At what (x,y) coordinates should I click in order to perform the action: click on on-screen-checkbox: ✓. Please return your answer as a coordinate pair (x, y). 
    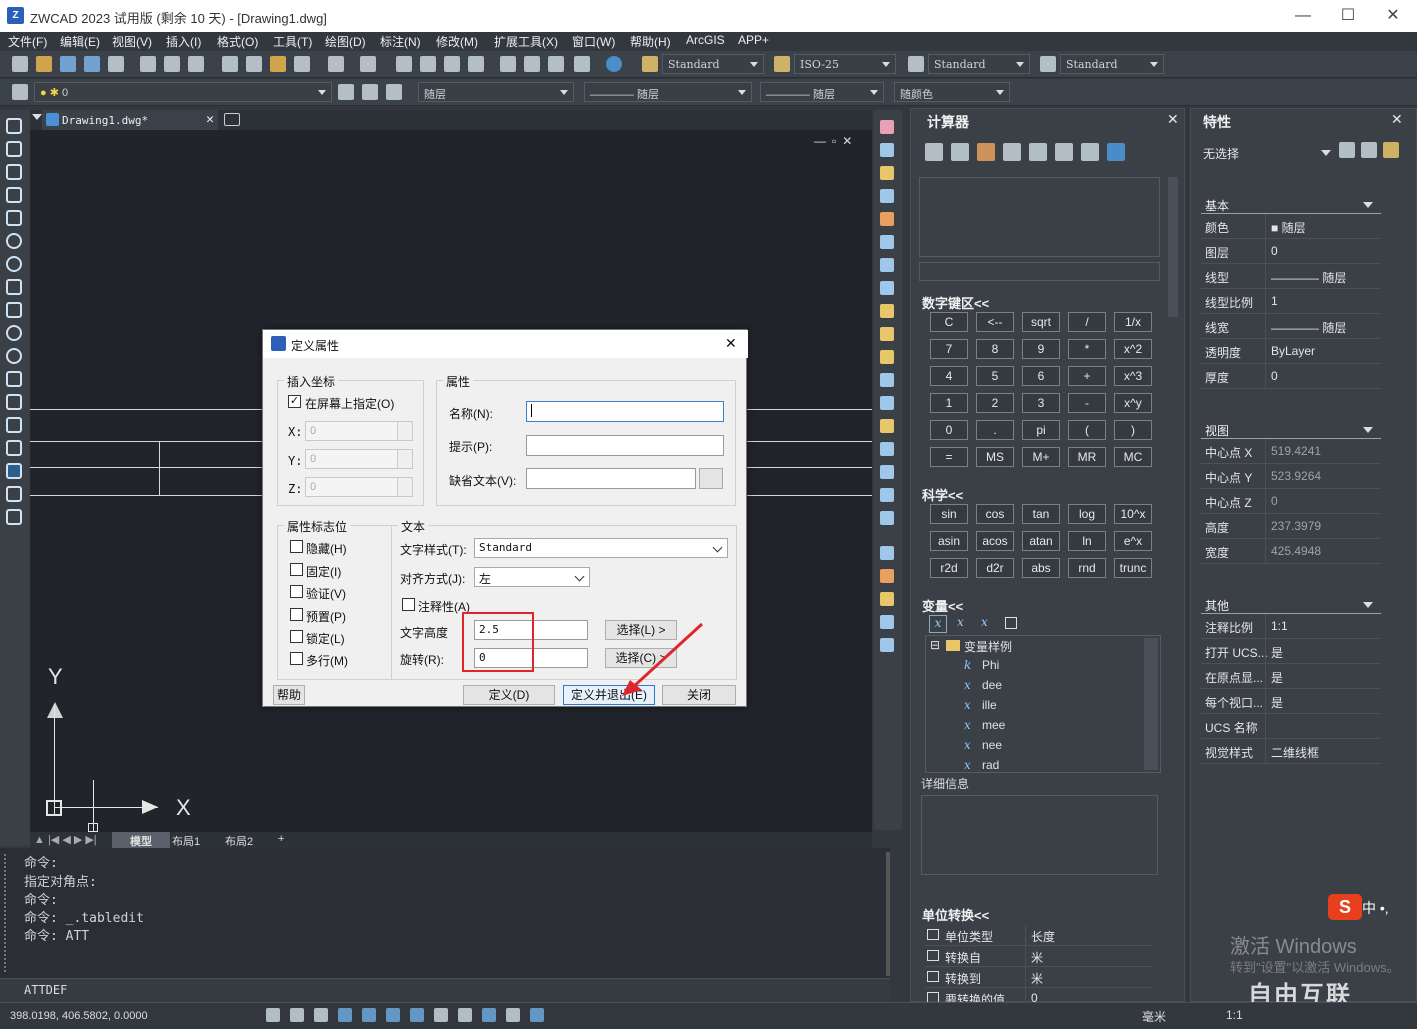
    Looking at the image, I should click on (294, 401).